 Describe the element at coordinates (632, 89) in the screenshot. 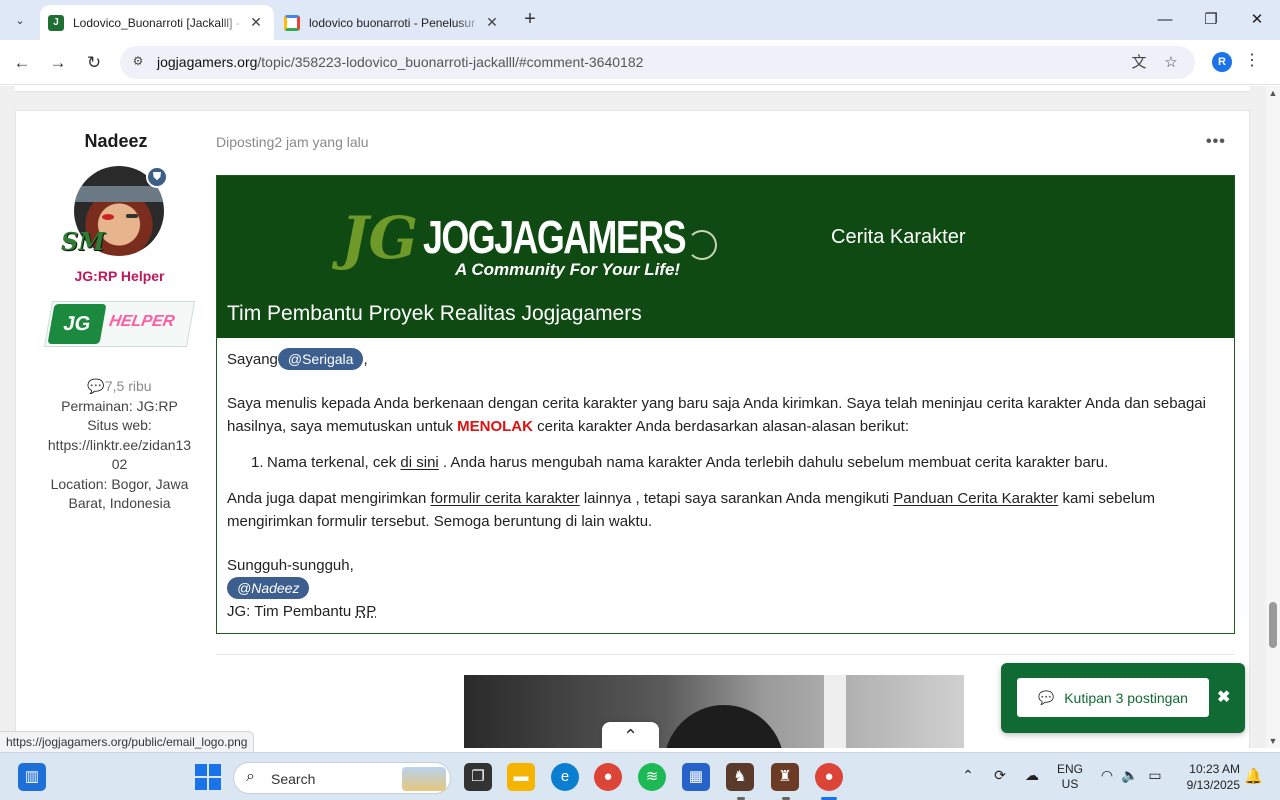

I see `previous-post-edge` at that location.